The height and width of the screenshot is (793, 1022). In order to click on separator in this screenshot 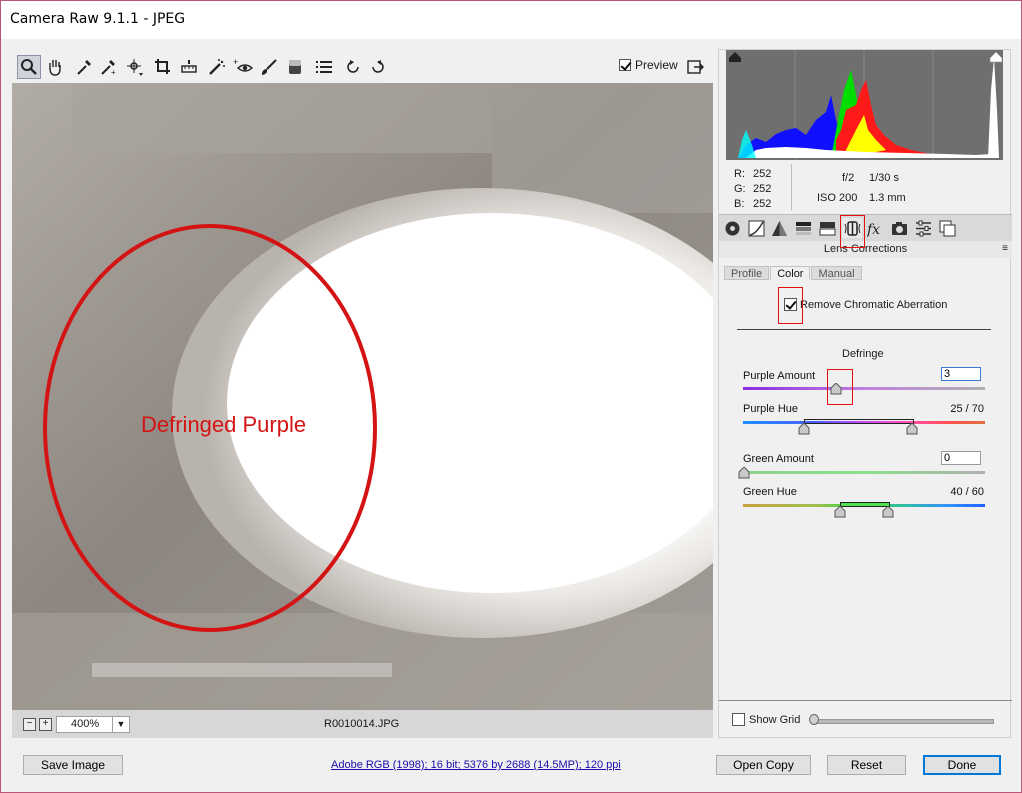, I will do `click(864, 329)`.